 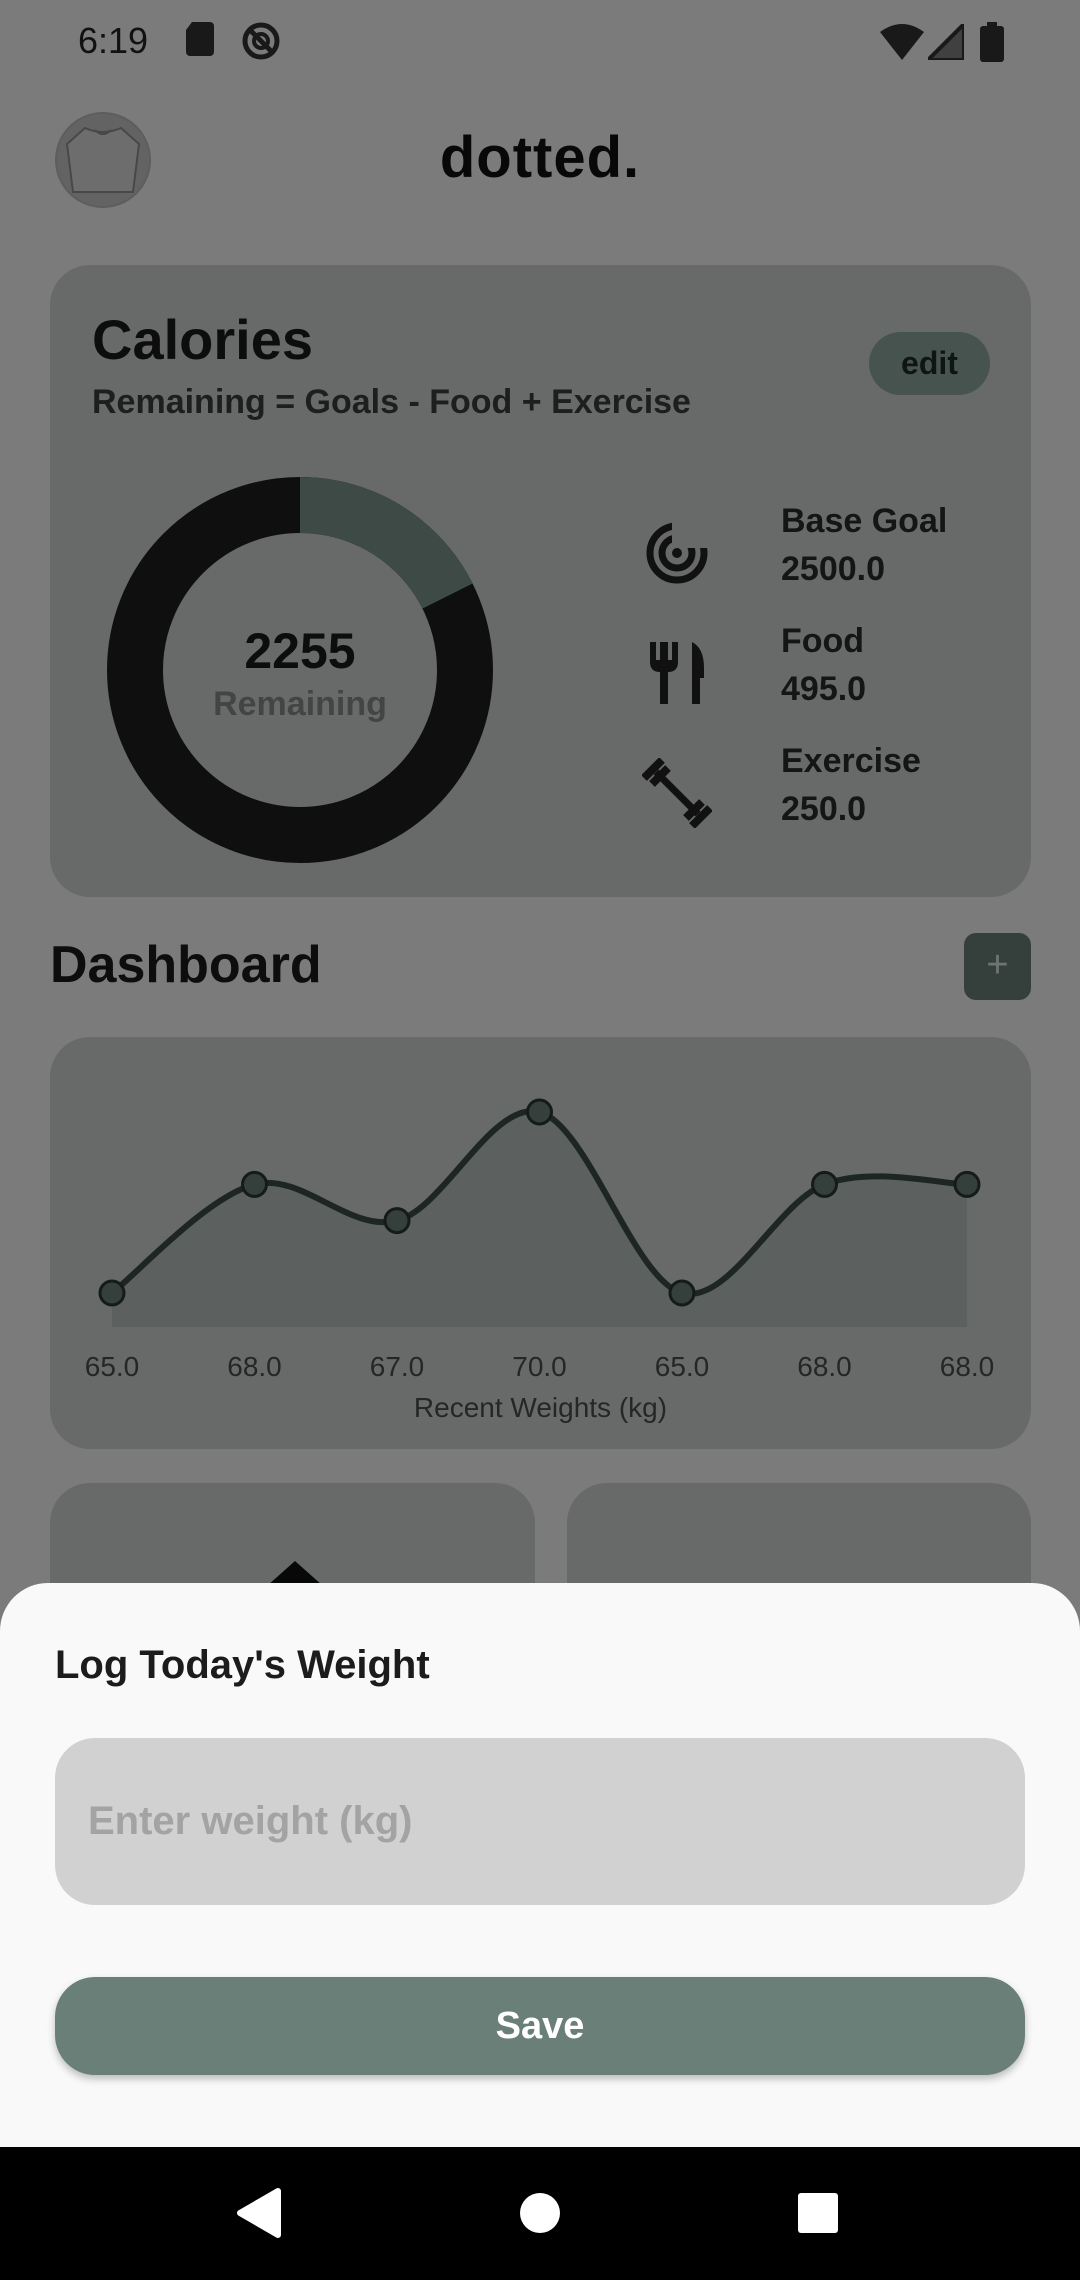 What do you see at coordinates (540, 1821) in the screenshot?
I see `weight-input` at bounding box center [540, 1821].